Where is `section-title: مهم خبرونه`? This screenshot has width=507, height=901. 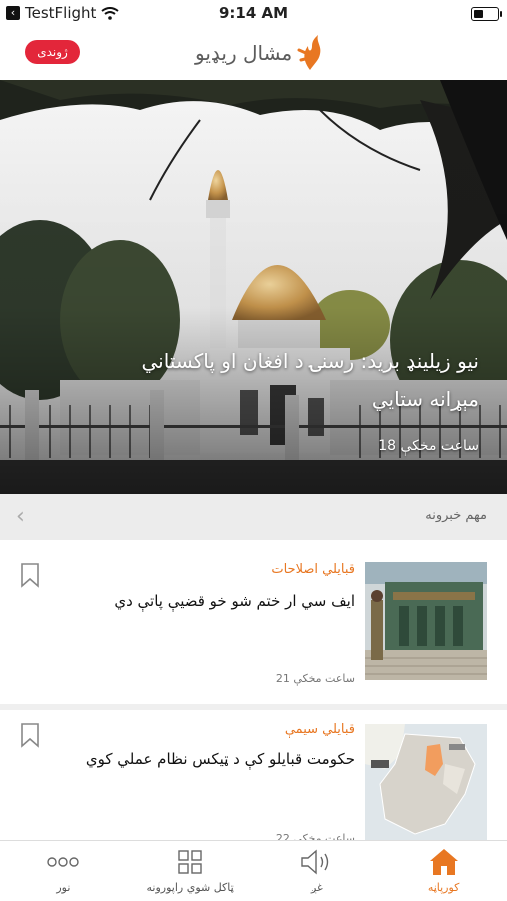
section-title: مهم خبرونه is located at coordinates (456, 515).